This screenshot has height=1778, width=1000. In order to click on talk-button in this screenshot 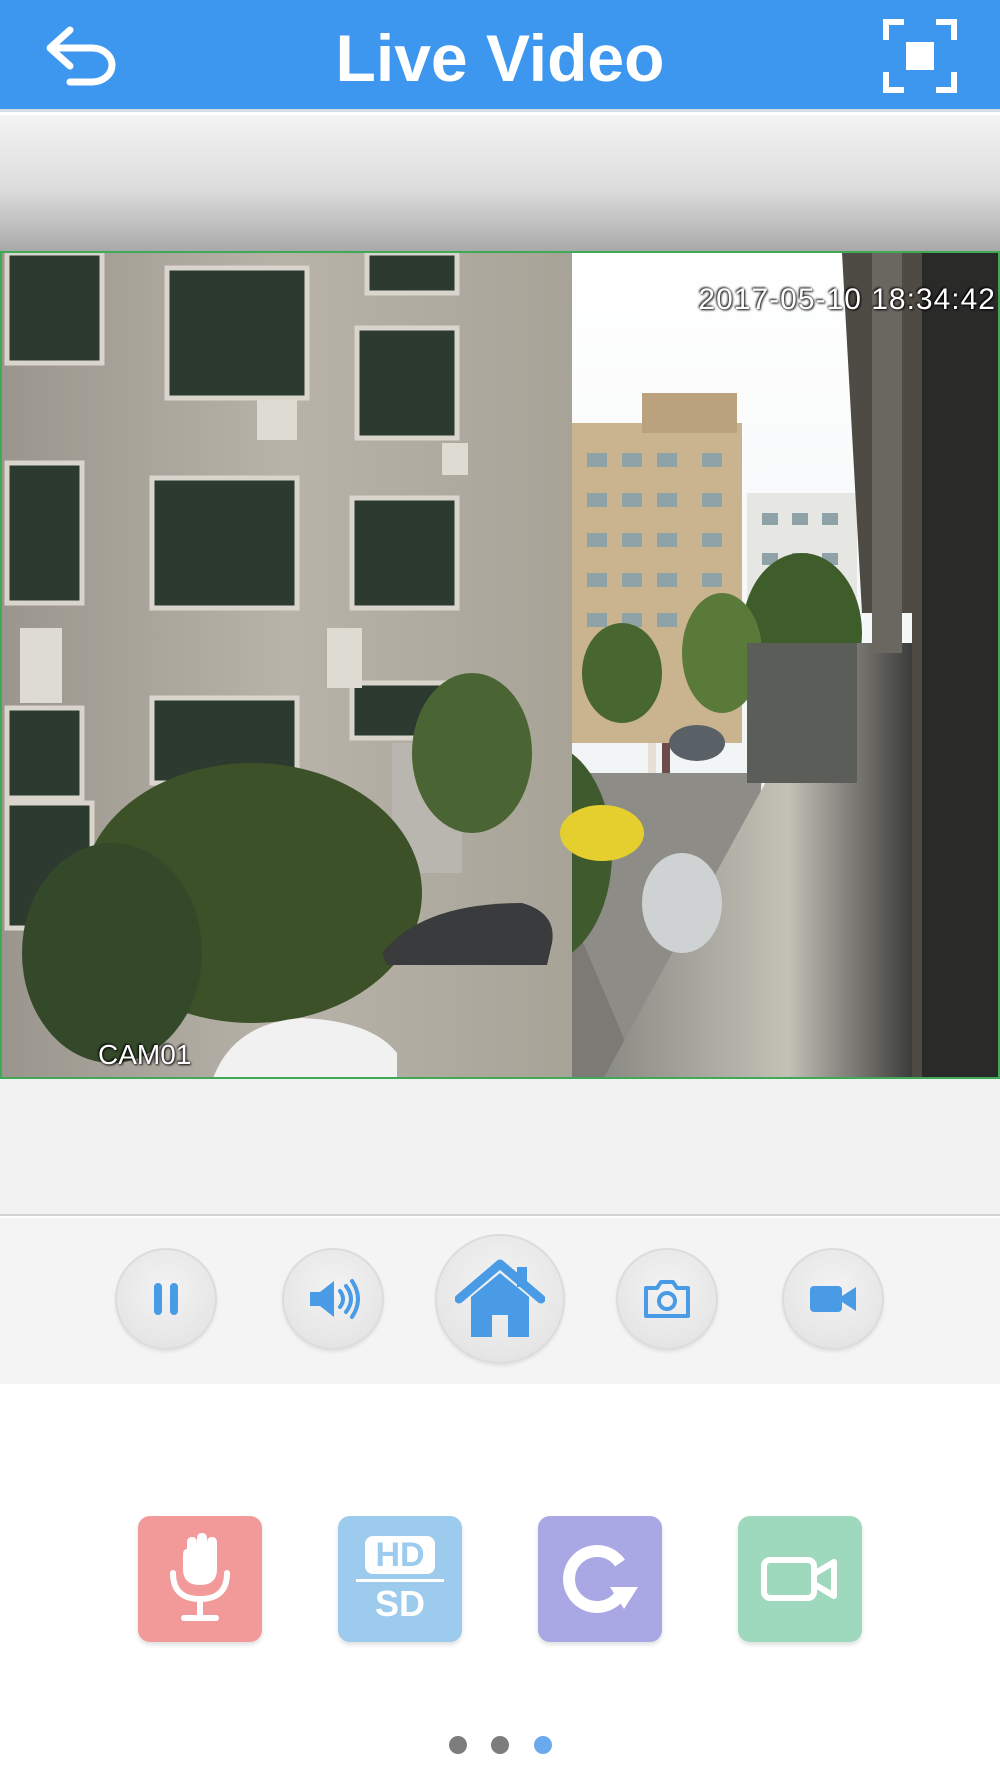, I will do `click(200, 1579)`.